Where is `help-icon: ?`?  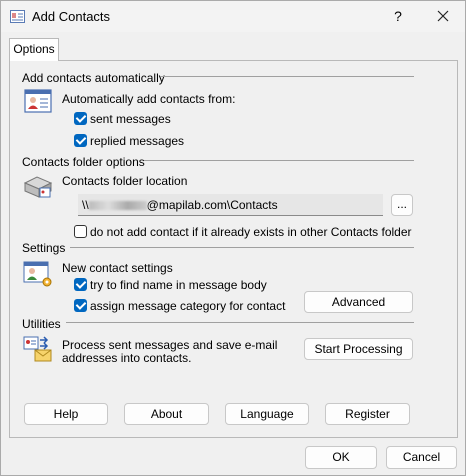 help-icon: ? is located at coordinates (398, 16).